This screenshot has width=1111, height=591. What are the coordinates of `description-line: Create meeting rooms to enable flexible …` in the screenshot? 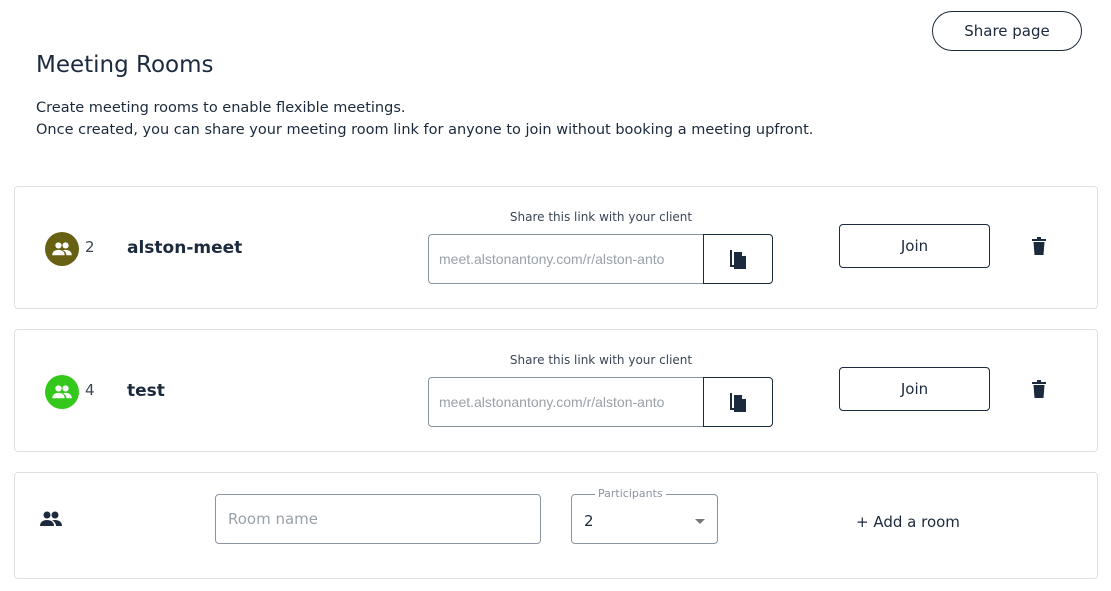 It's located at (221, 108).